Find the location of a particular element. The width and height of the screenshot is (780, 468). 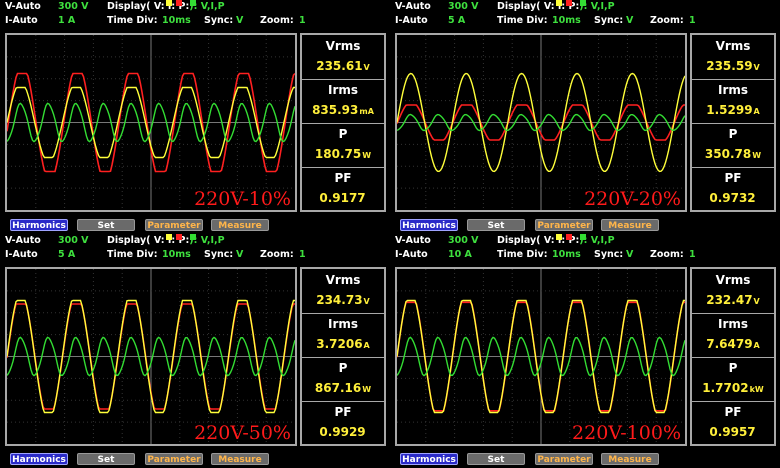

measurement-value: 235.61V is located at coordinates (343, 66).